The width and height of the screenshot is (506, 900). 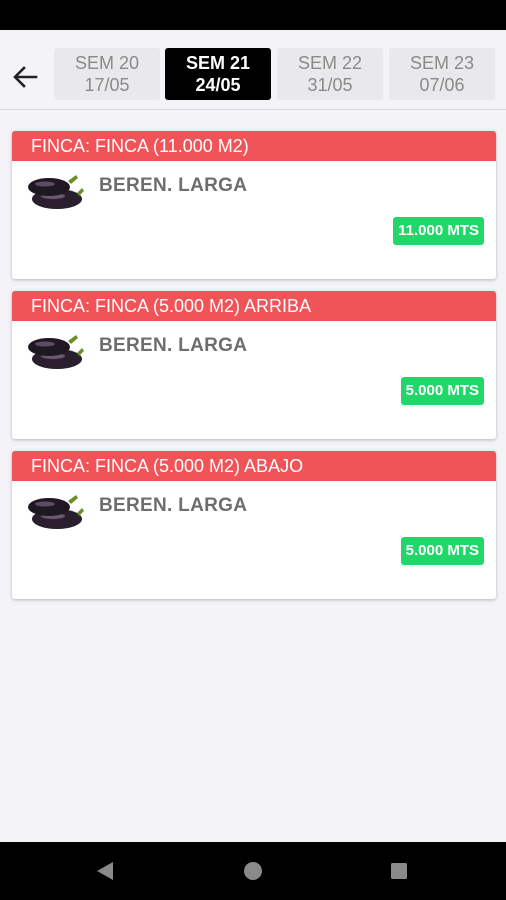 I want to click on week-label: SEM 21, so click(x=218, y=63).